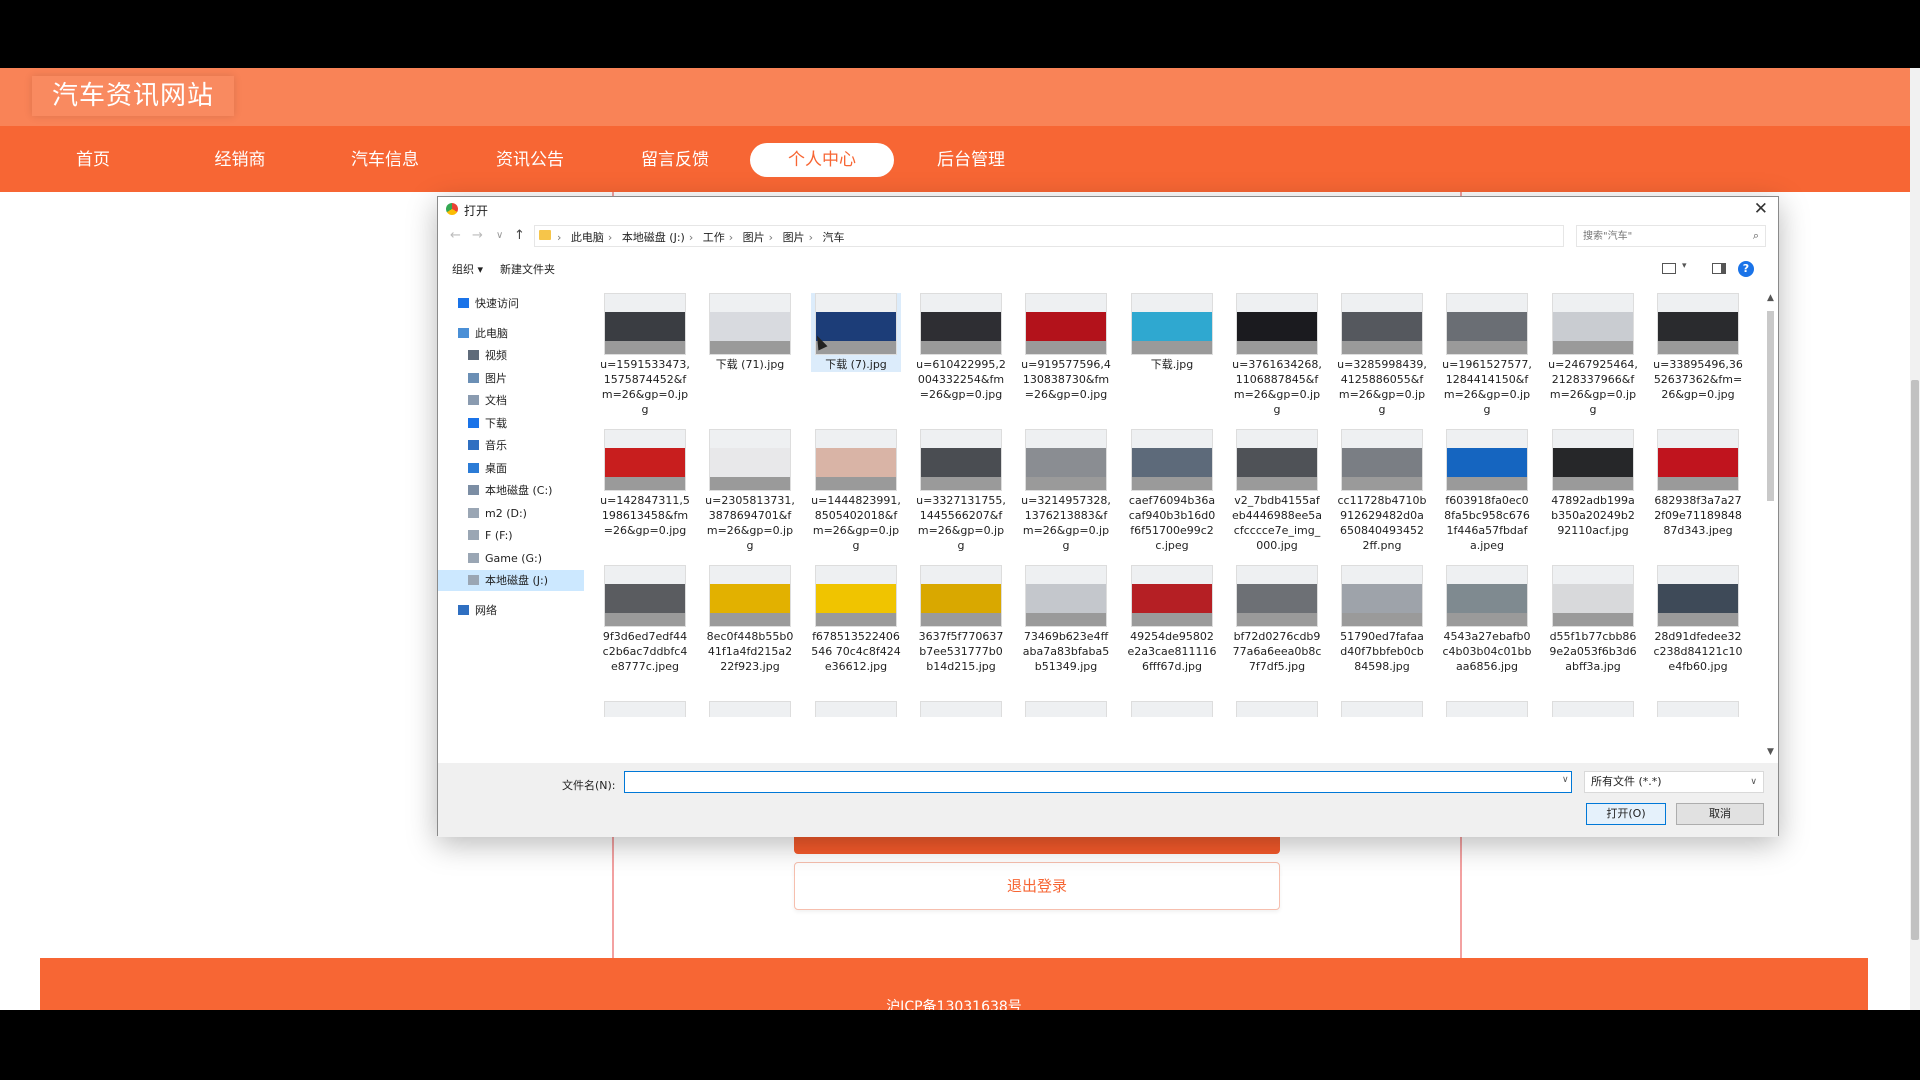 The height and width of the screenshot is (1080, 1920). Describe the element at coordinates (1382, 619) in the screenshot. I see `file-item: 51790ed7fafaad40f7bbfeb0cb84598.jpg` at that location.